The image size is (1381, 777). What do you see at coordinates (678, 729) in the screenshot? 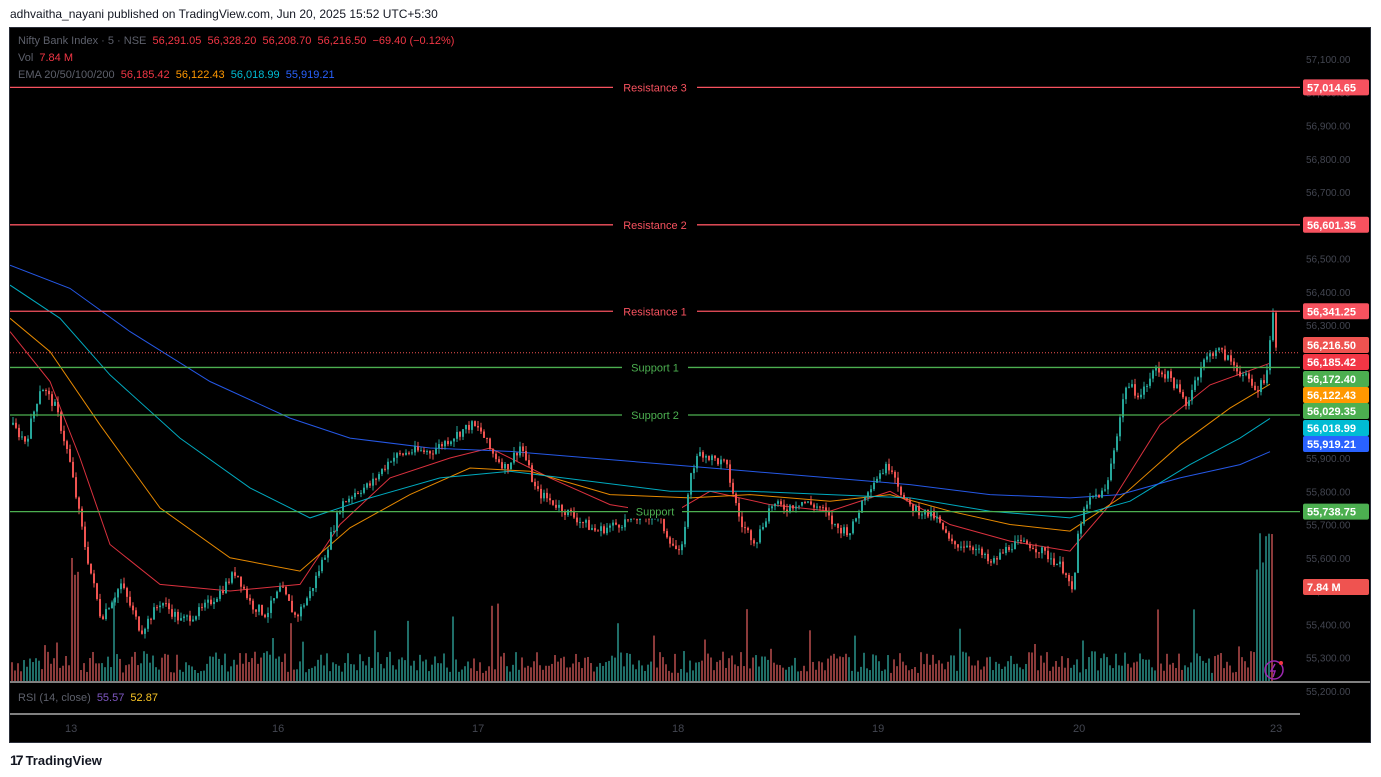
I see `x-tick-label: 18` at bounding box center [678, 729].